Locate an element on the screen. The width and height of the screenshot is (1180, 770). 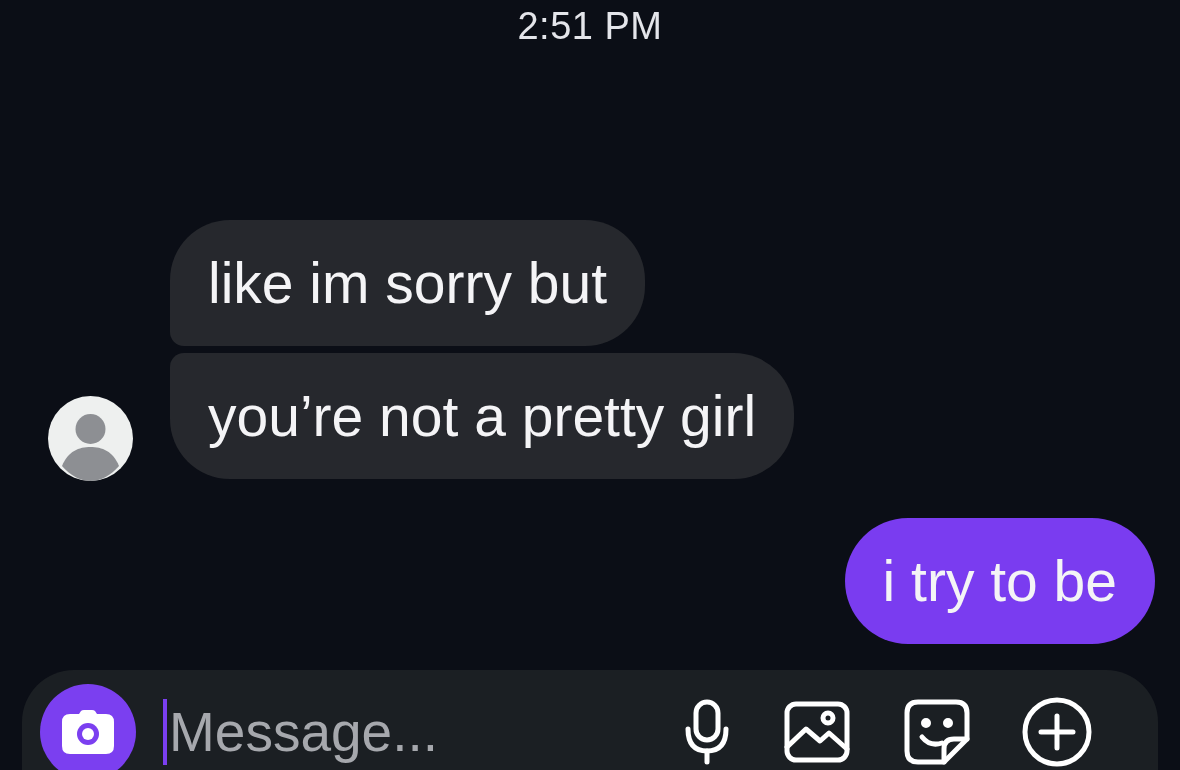
message-bubble: you’re not a pretty girl is located at coordinates (482, 416).